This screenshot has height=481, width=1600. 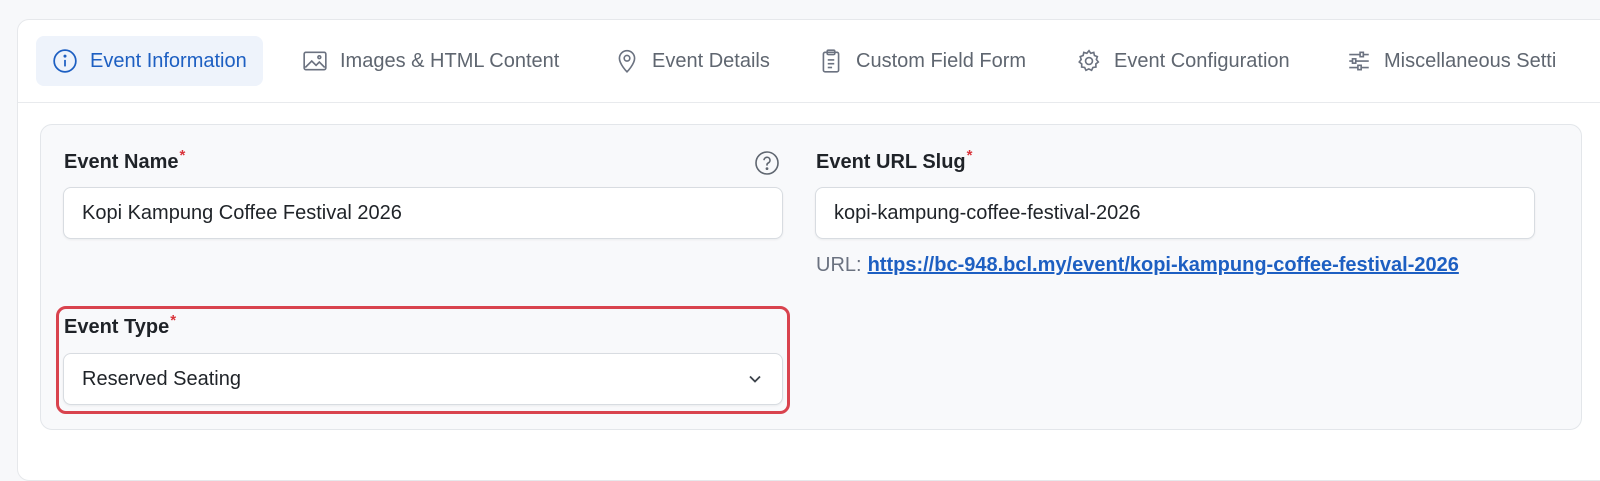 I want to click on event-name-input: Kopi Kampung Coffee Festival 2026, so click(x=423, y=213).